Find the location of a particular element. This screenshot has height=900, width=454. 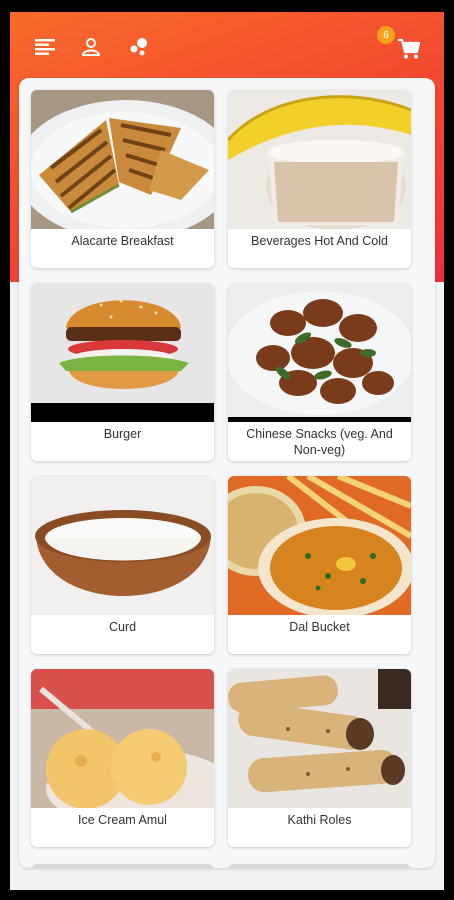

category-label: Beverages Hot And Cold is located at coordinates (319, 241).